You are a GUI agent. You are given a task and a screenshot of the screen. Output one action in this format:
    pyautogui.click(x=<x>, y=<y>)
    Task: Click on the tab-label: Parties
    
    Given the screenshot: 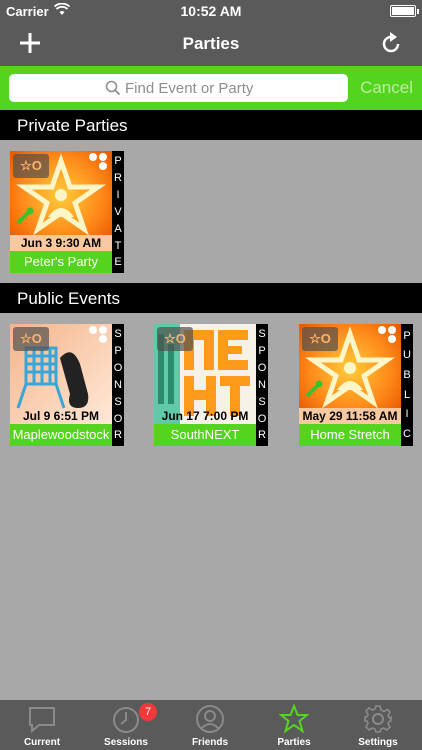 What is the action you would take?
    pyautogui.click(x=294, y=742)
    